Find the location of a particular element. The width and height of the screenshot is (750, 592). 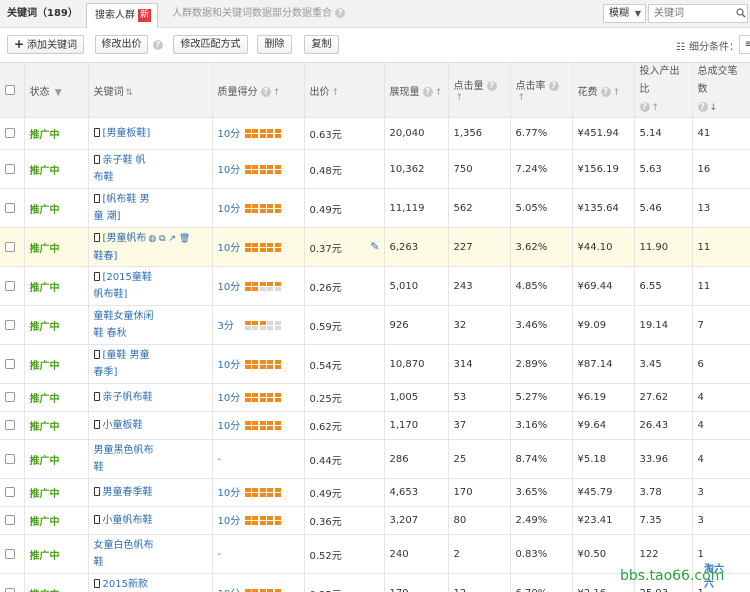

col-cost: 花费 ? ↑ is located at coordinates (603, 90).